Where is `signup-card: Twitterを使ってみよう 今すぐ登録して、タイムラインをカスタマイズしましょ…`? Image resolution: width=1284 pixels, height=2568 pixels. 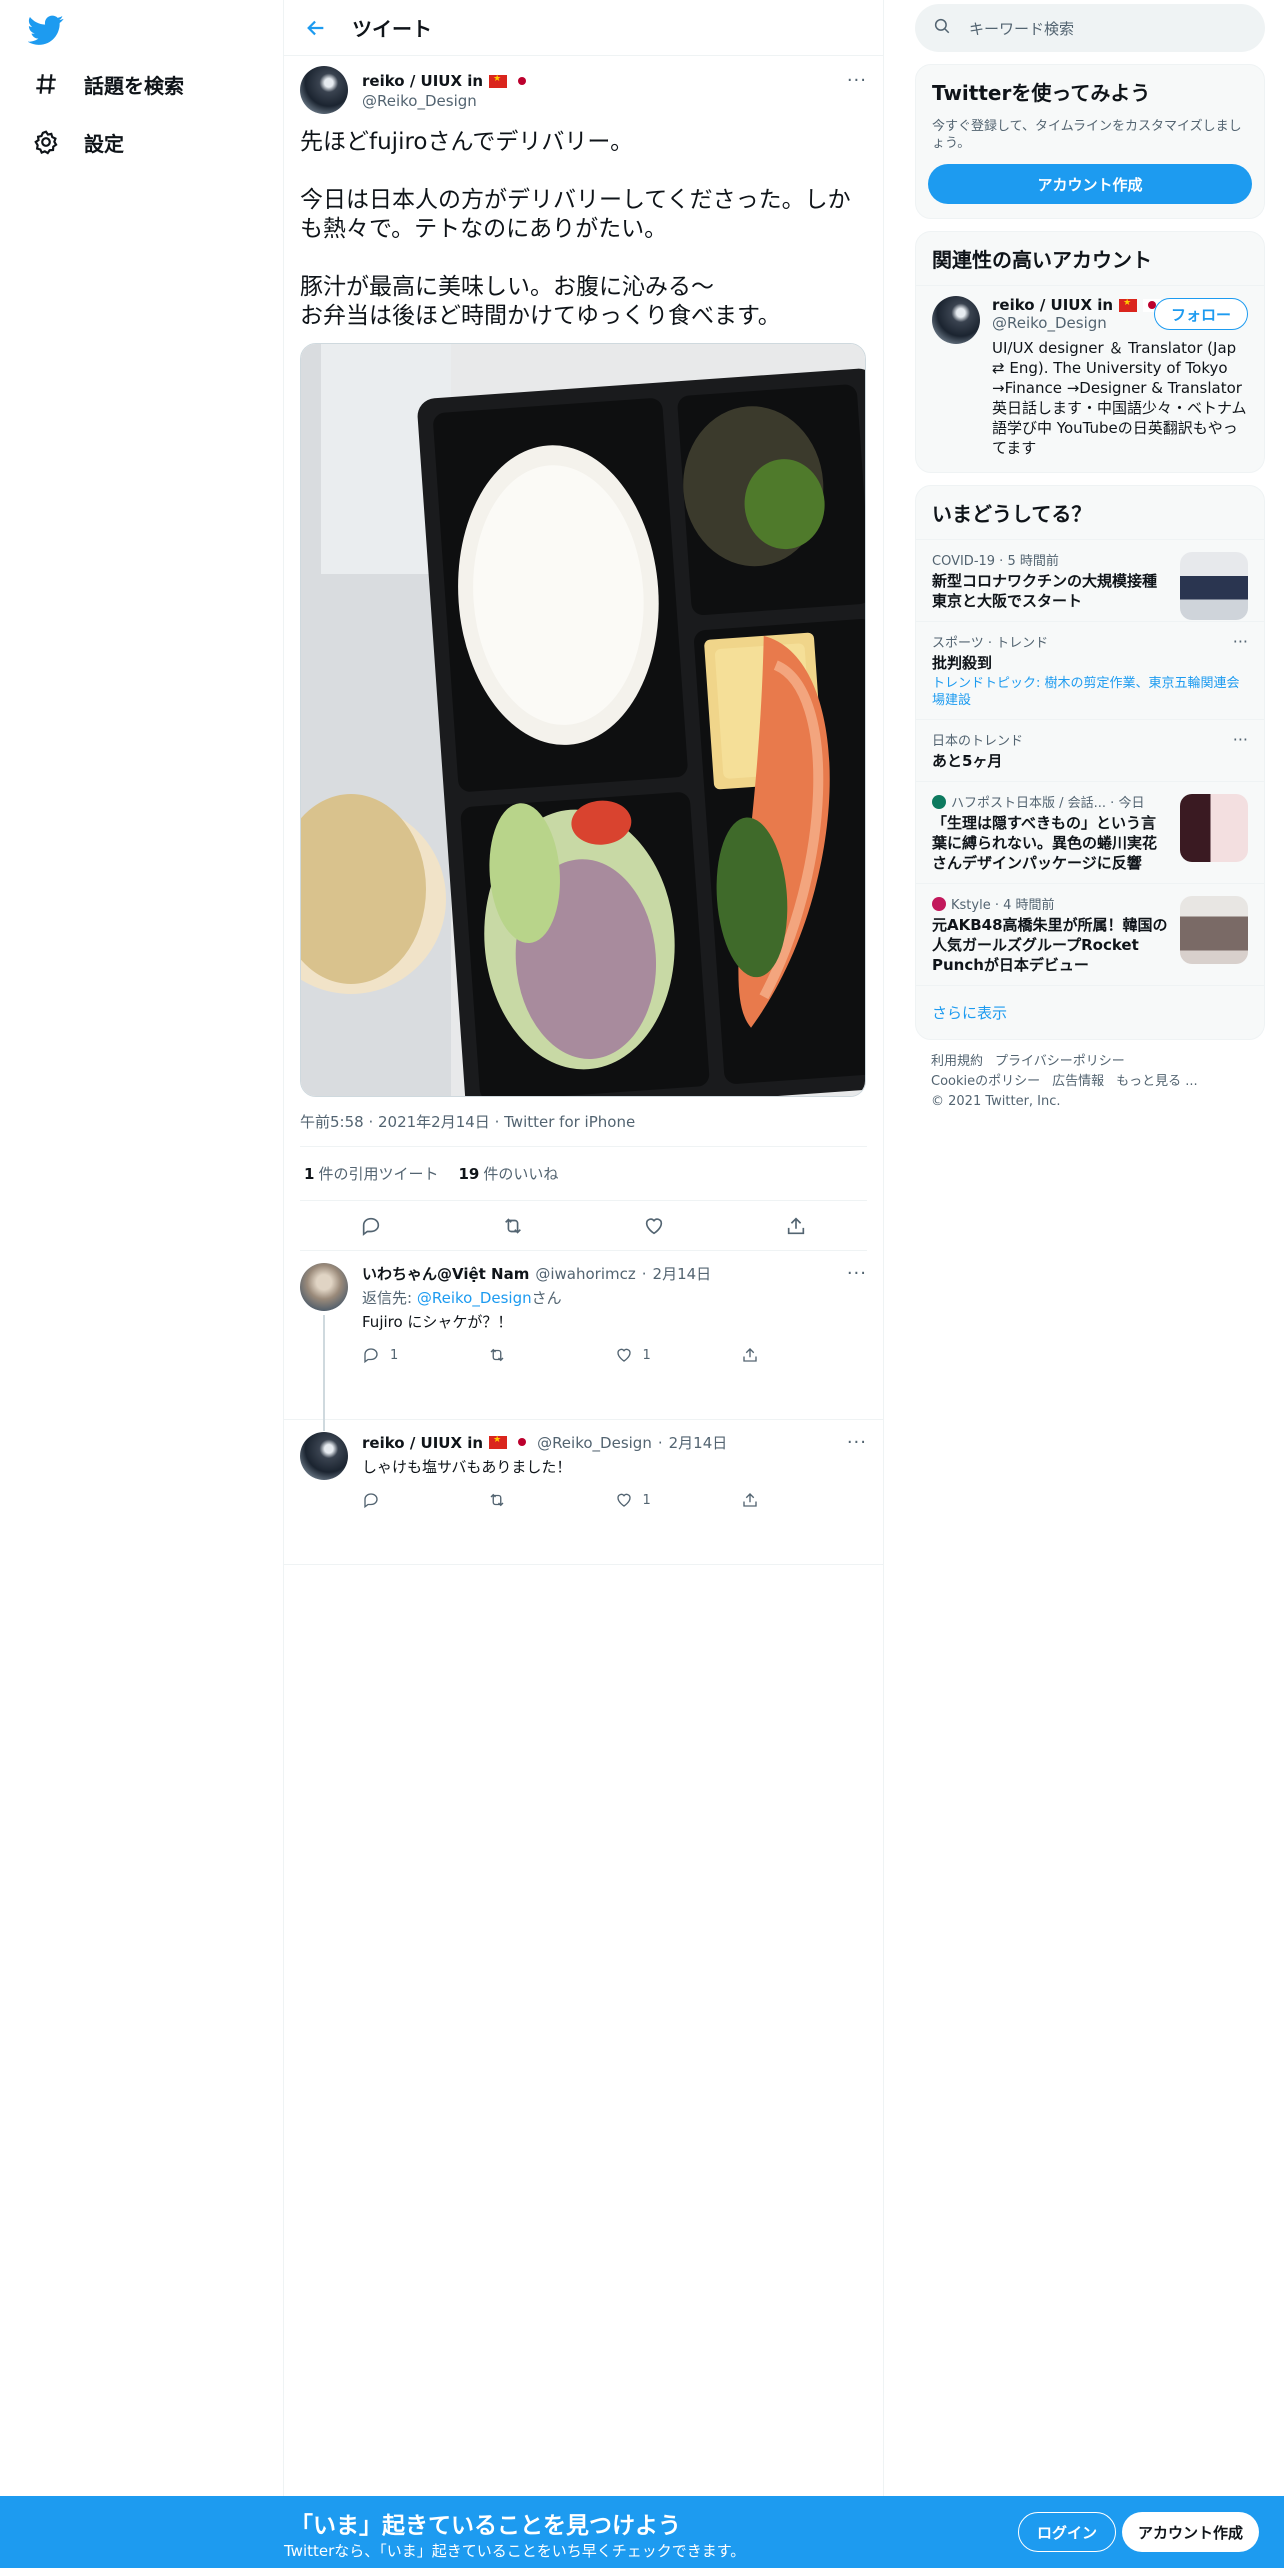
signup-card: Twitterを使ってみよう 今すぐ登録して、タイムラインをカスタマイズしましょ… is located at coordinates (1090, 141).